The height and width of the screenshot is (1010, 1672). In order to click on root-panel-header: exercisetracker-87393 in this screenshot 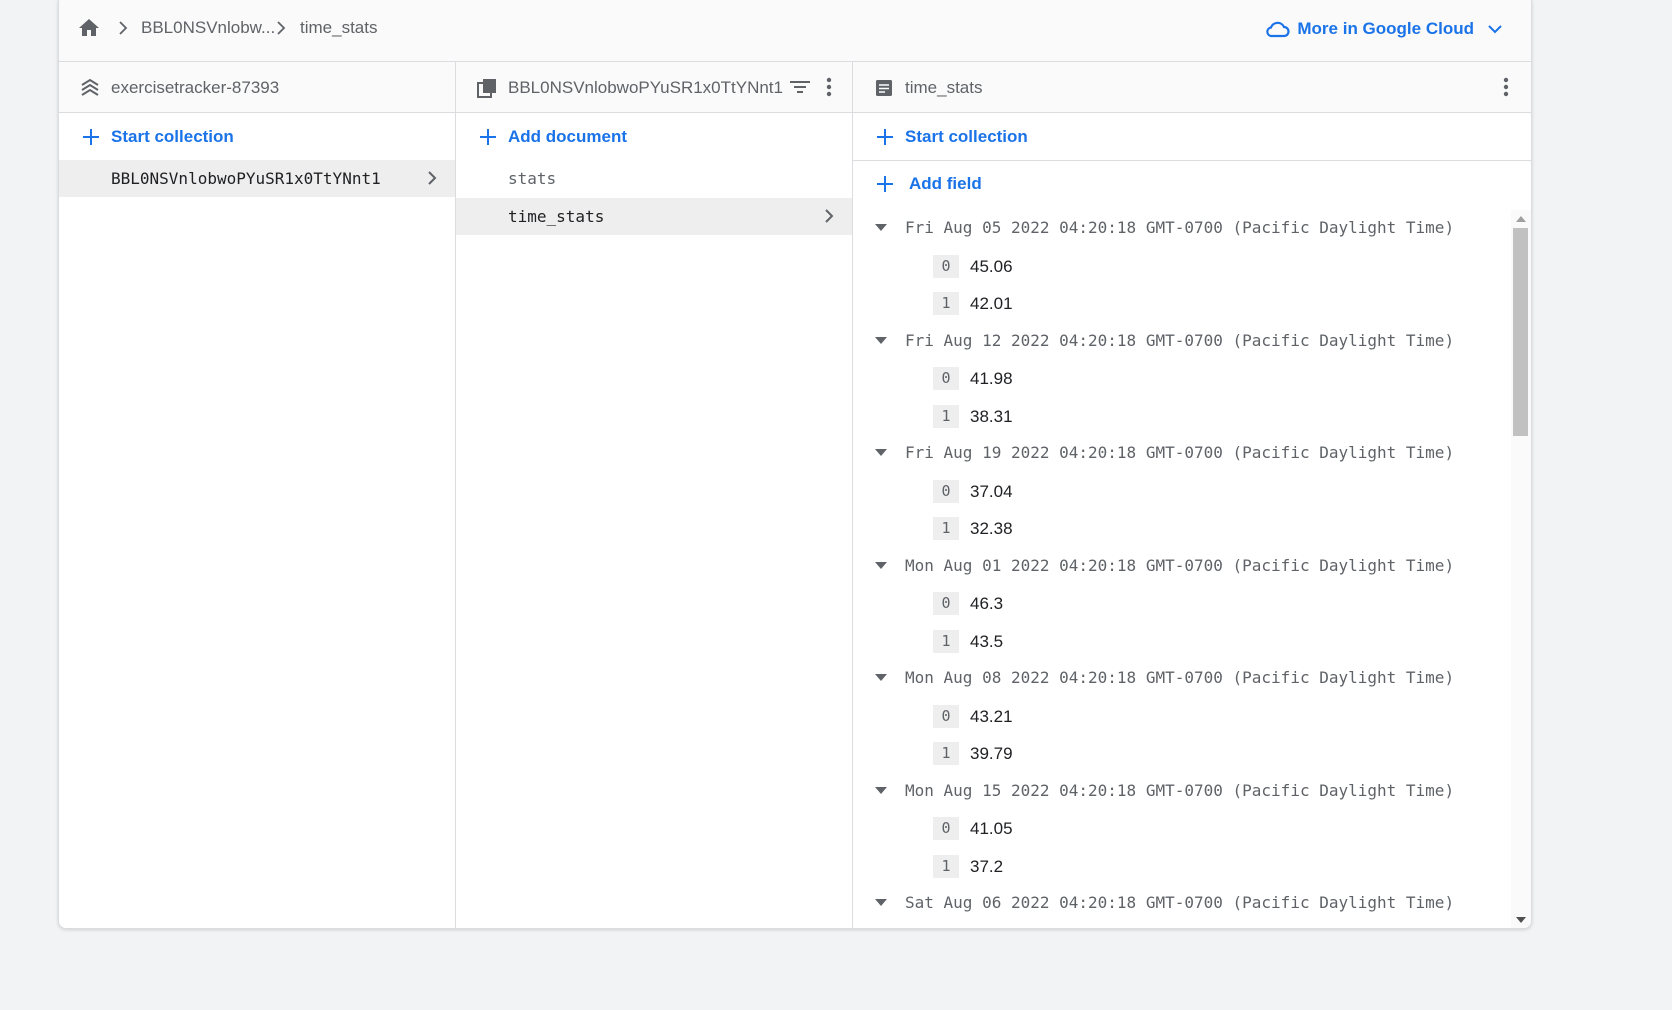, I will do `click(257, 87)`.